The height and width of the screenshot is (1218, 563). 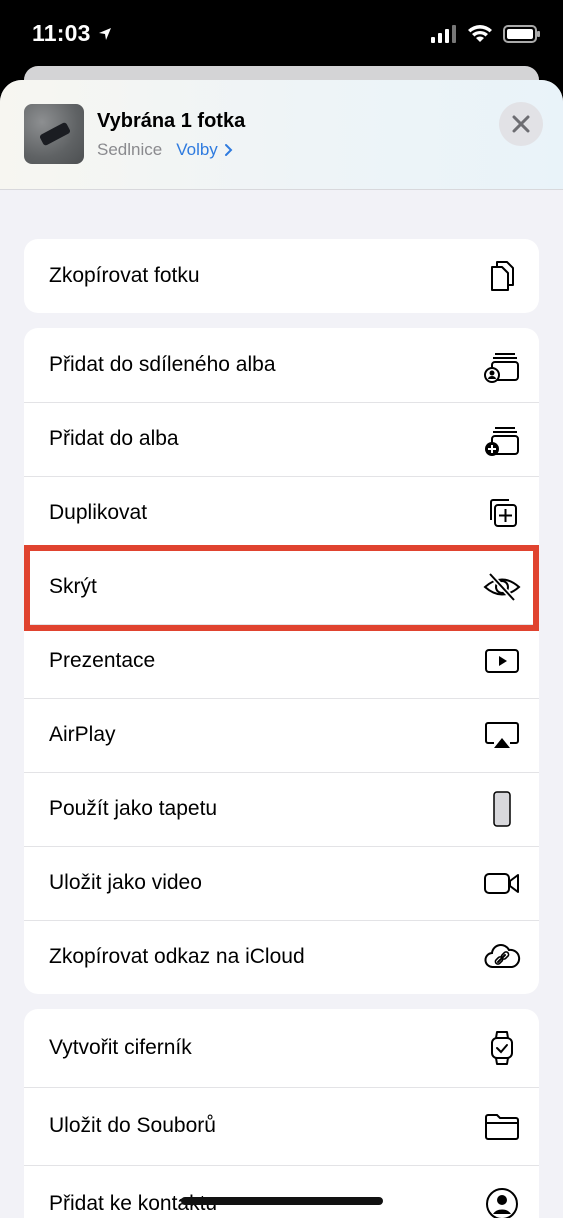 I want to click on action-label: Vytvořit ciferník, so click(x=120, y=1047).